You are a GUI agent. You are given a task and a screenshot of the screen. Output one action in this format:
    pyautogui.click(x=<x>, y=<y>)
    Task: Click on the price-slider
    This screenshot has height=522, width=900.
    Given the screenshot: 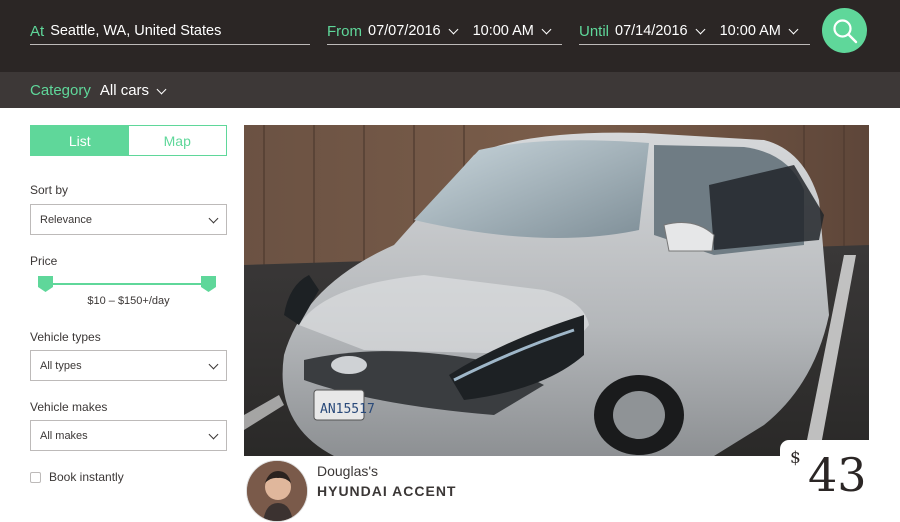 What is the action you would take?
    pyautogui.click(x=127, y=284)
    